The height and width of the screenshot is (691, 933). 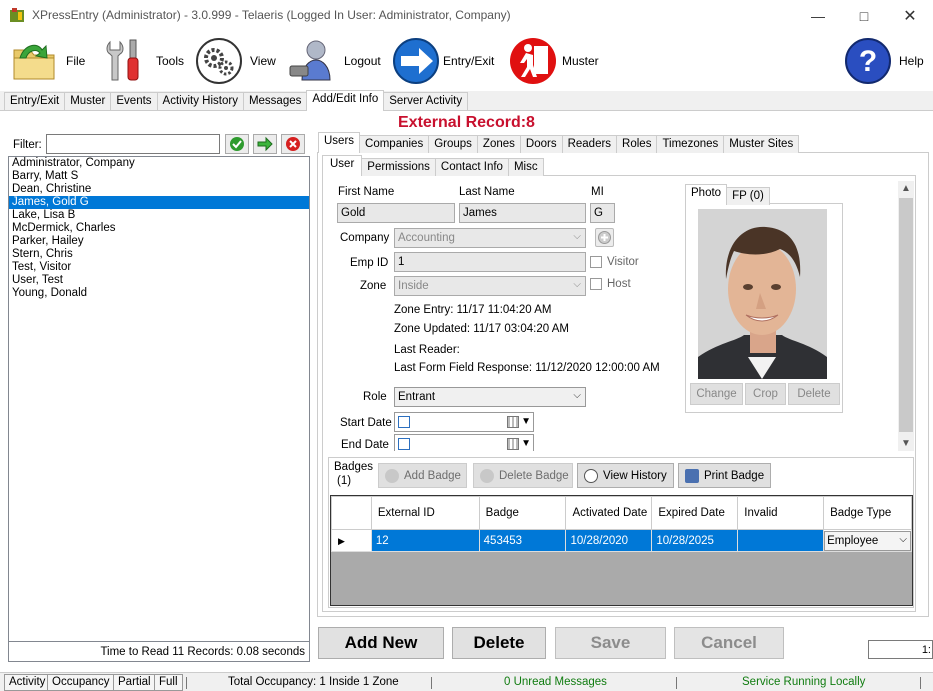 I want to click on tab-companies: Companies, so click(x=394, y=144).